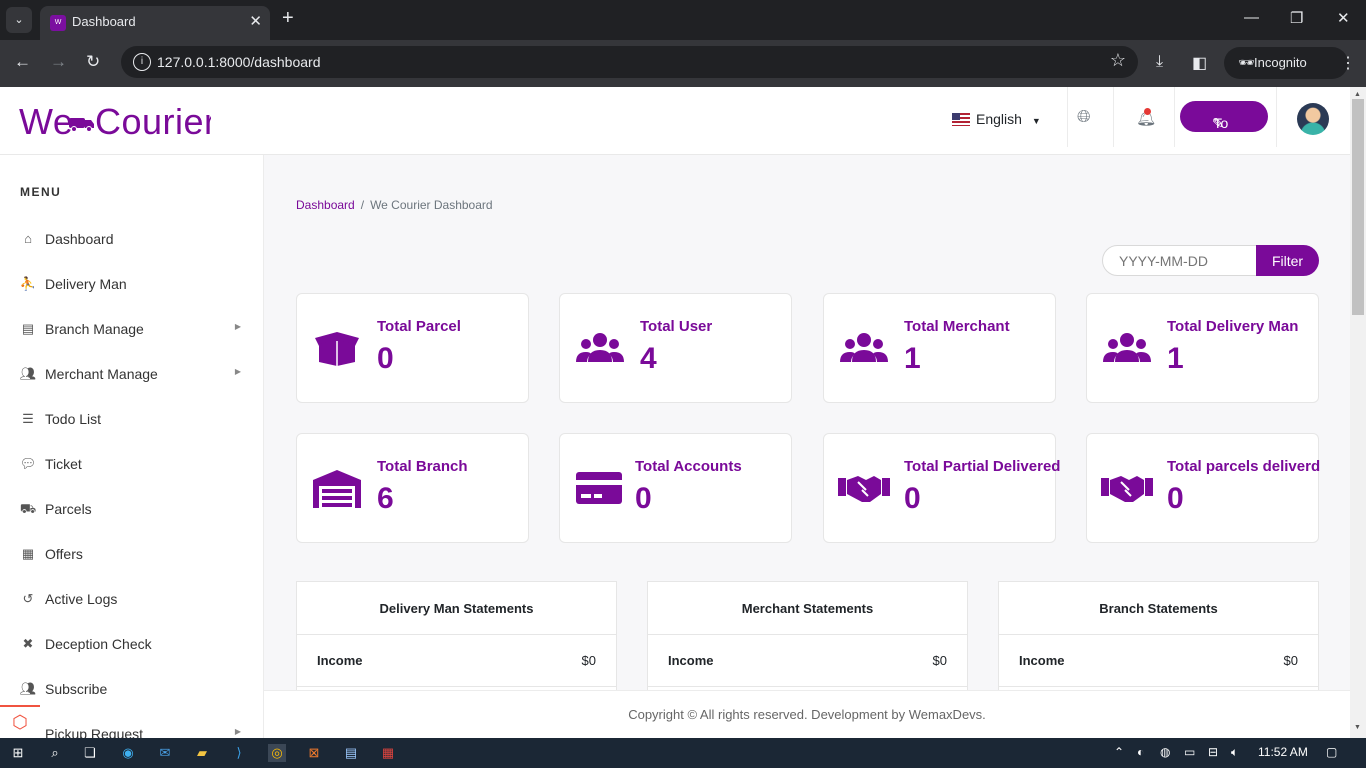 This screenshot has width=1366, height=768. Describe the element at coordinates (239, 753) in the screenshot. I see `vscode-icon: ⟩` at that location.